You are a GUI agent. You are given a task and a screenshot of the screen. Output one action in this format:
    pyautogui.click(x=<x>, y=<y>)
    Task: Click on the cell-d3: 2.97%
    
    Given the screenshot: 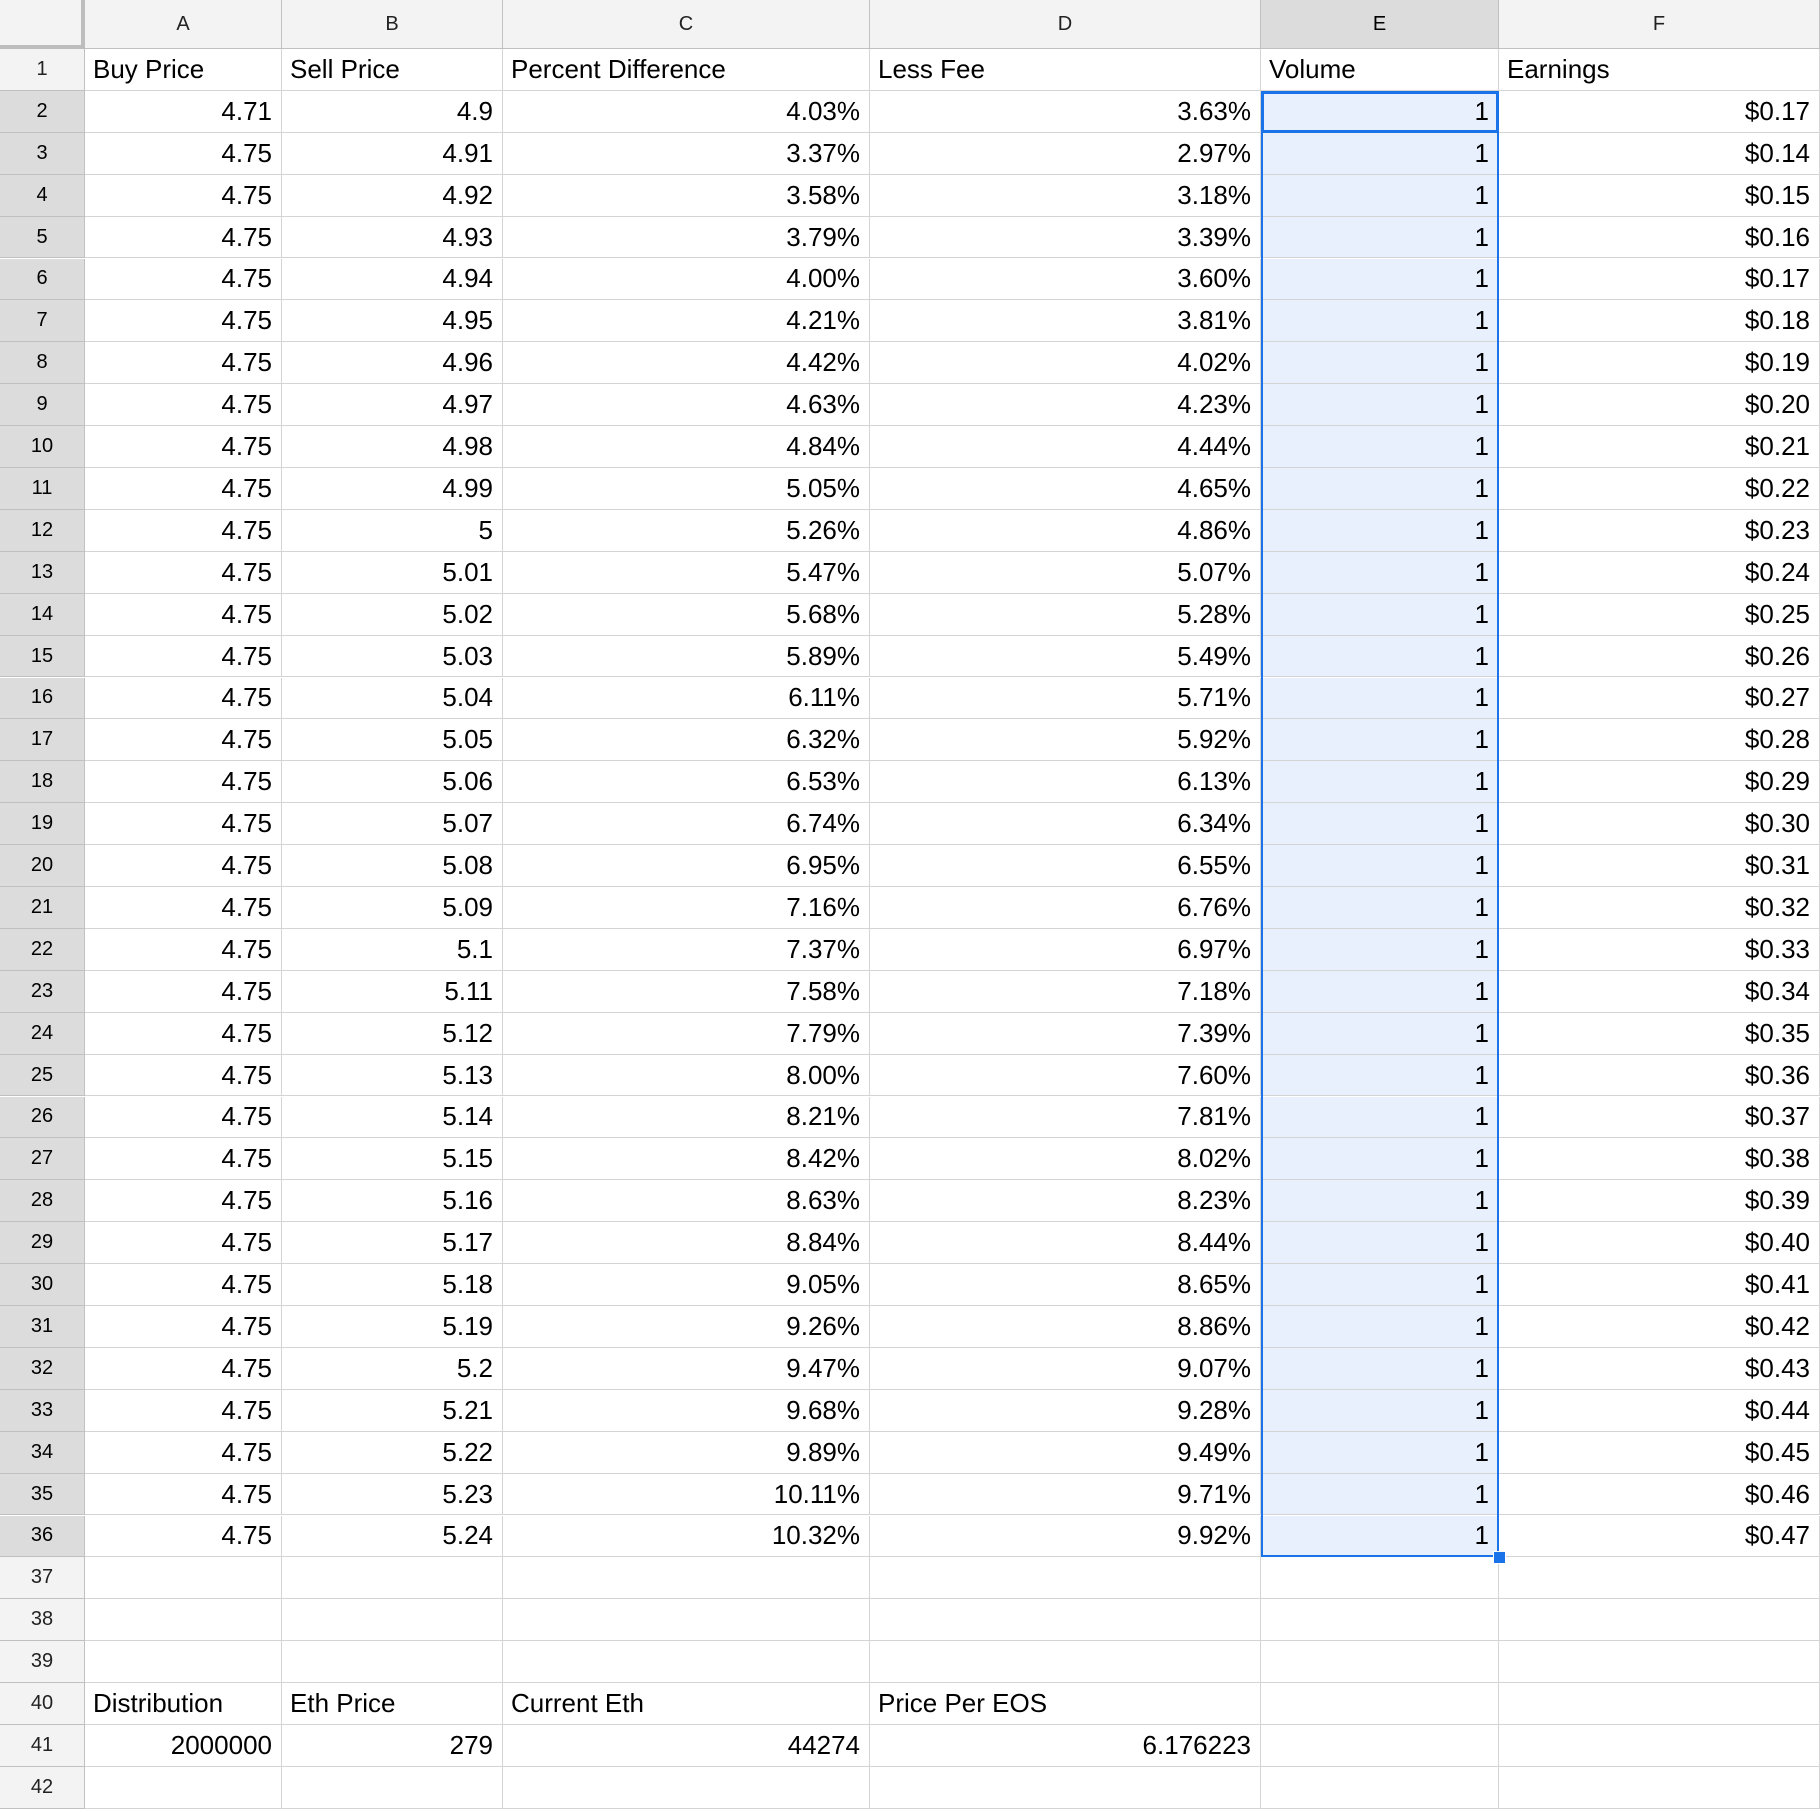 What is the action you would take?
    pyautogui.click(x=1065, y=153)
    